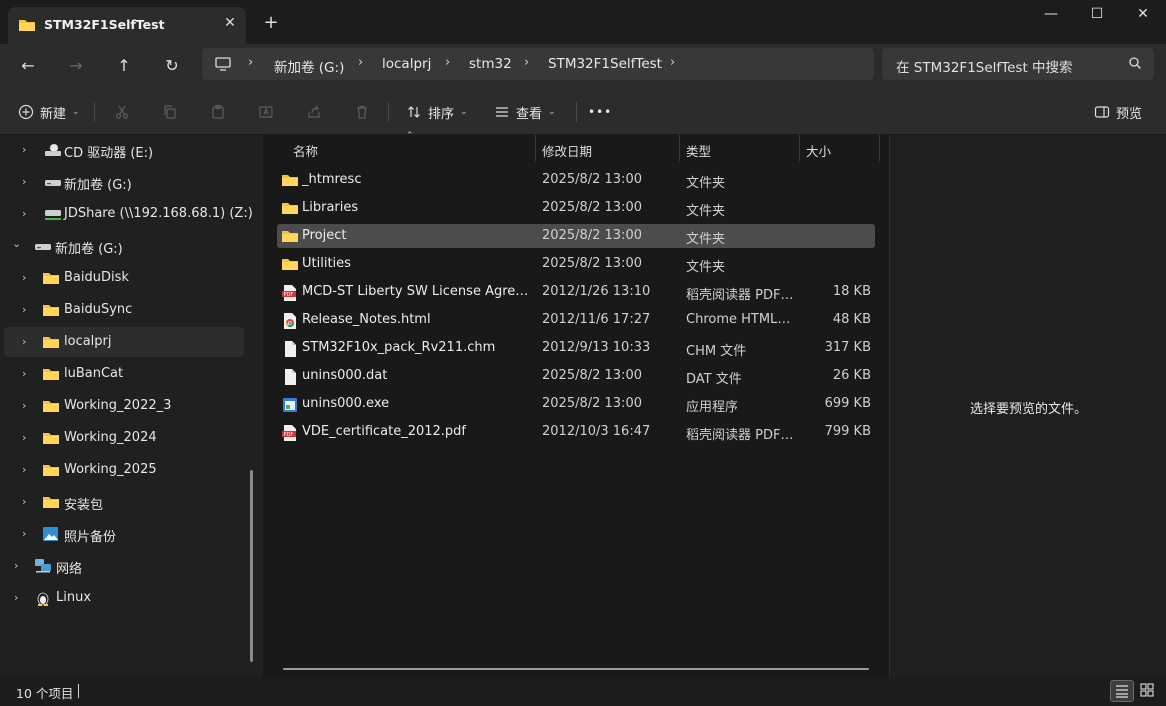  I want to click on file-row-selected: Project 2025/8/2 13:00 文件夹, so click(576, 236).